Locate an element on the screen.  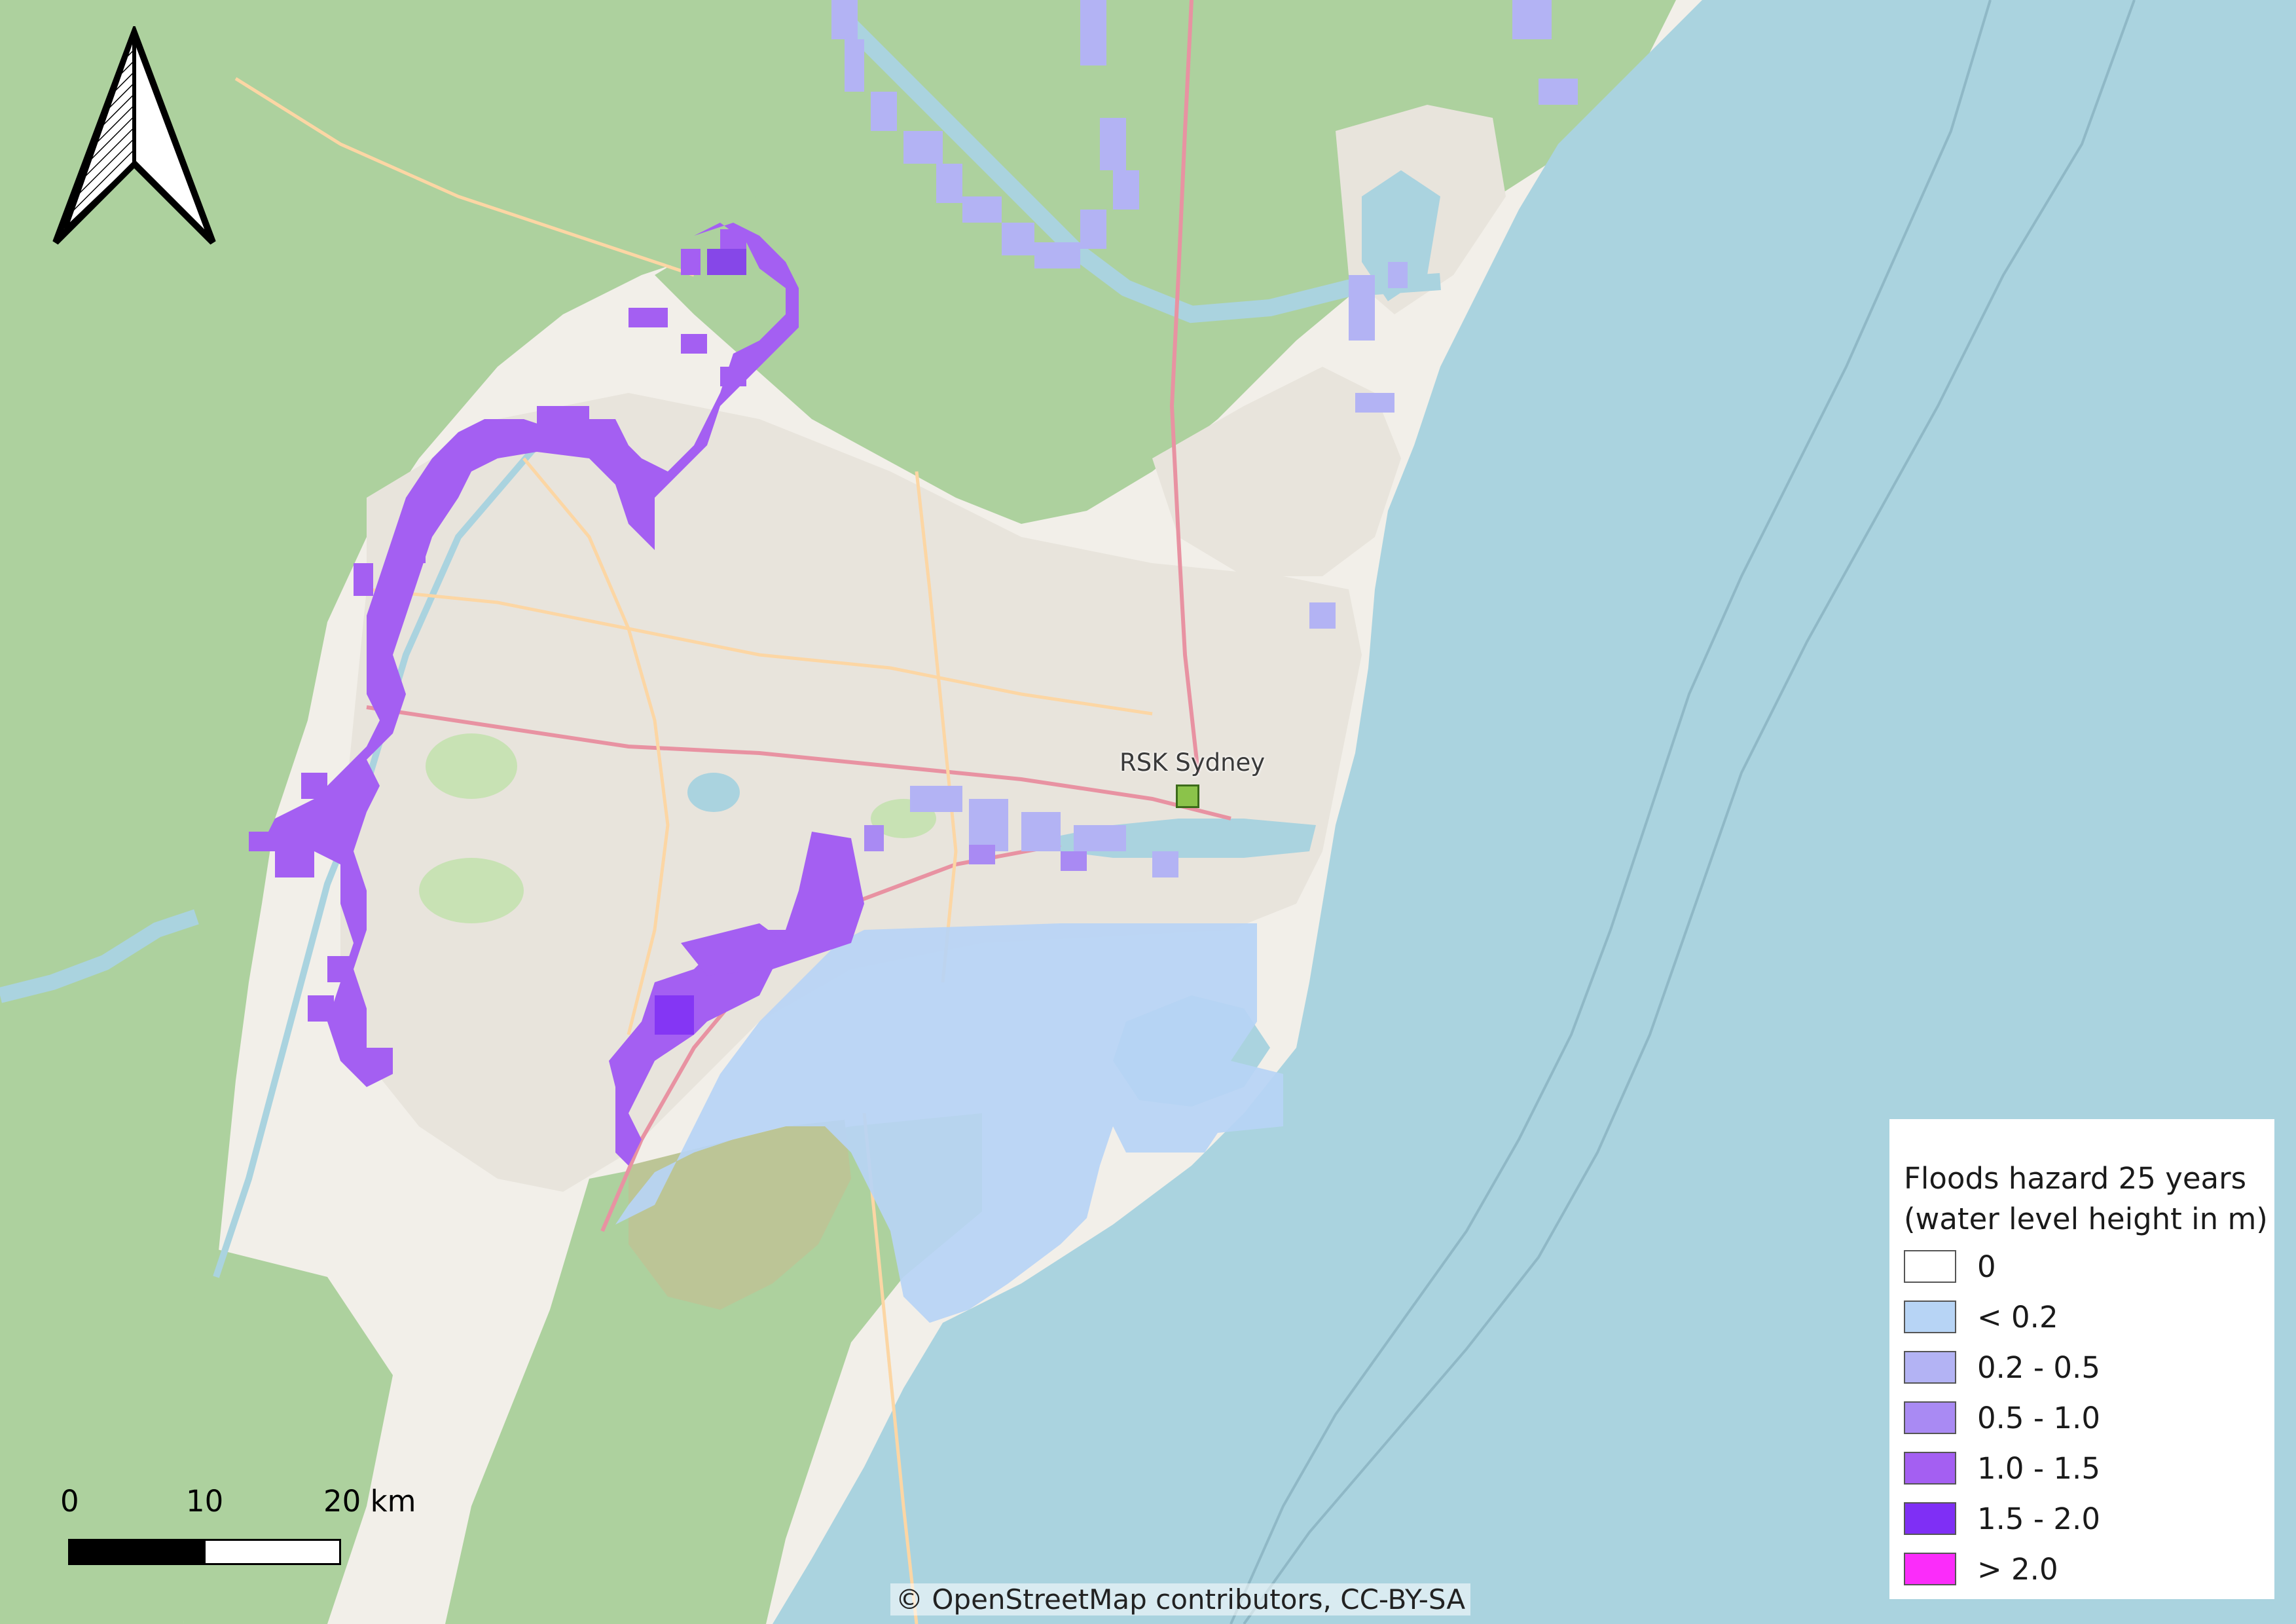
scale-label-10: 10 is located at coordinates (205, 1501).